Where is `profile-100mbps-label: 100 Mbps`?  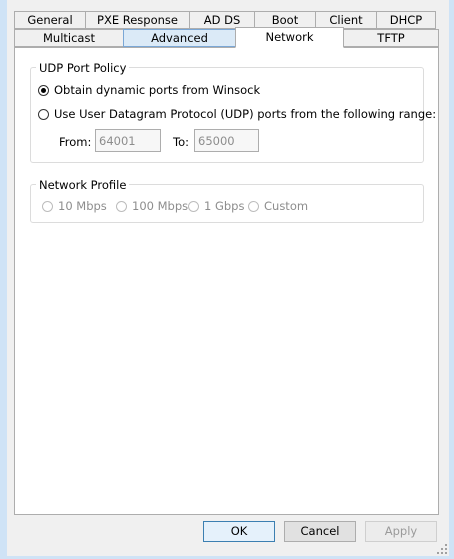 profile-100mbps-label: 100 Mbps is located at coordinates (160, 206).